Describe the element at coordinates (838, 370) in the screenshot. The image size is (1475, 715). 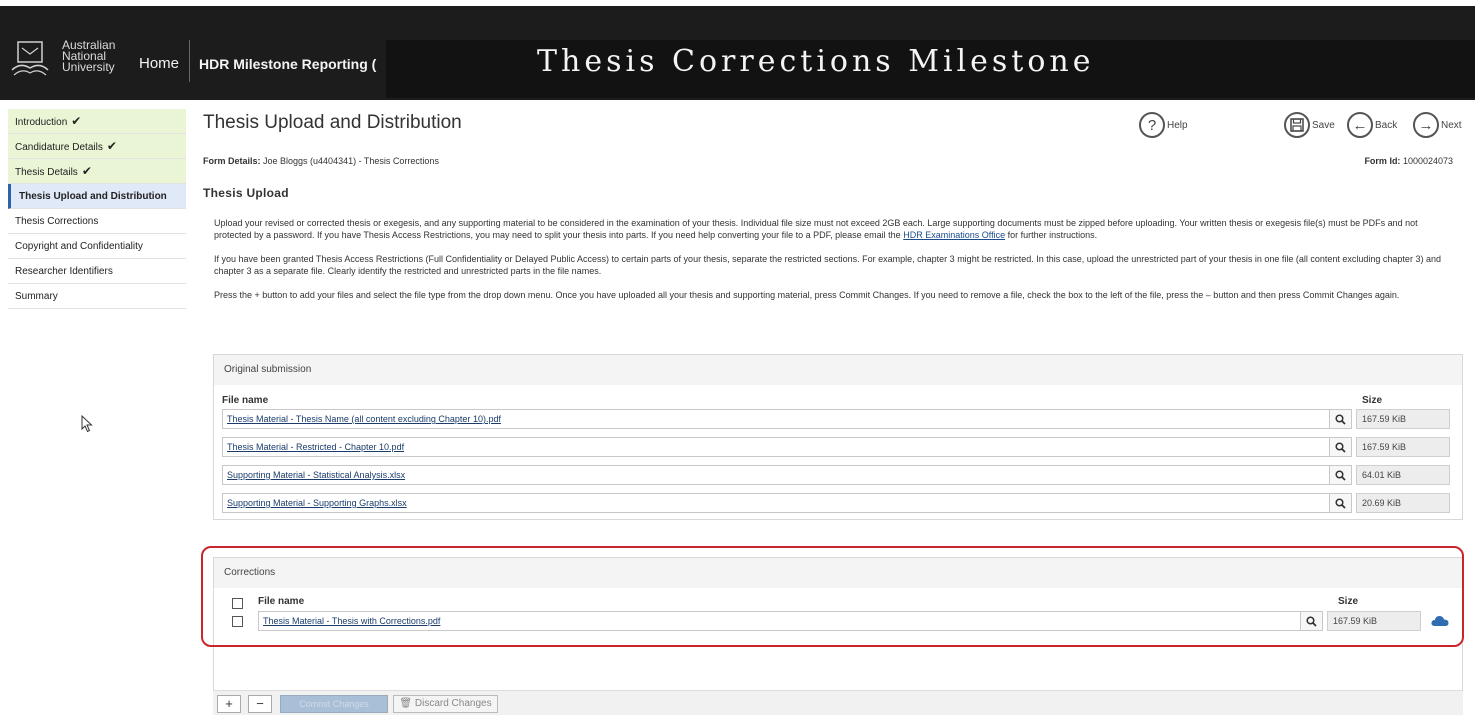
I see `original-submission-heading: Original submission` at that location.